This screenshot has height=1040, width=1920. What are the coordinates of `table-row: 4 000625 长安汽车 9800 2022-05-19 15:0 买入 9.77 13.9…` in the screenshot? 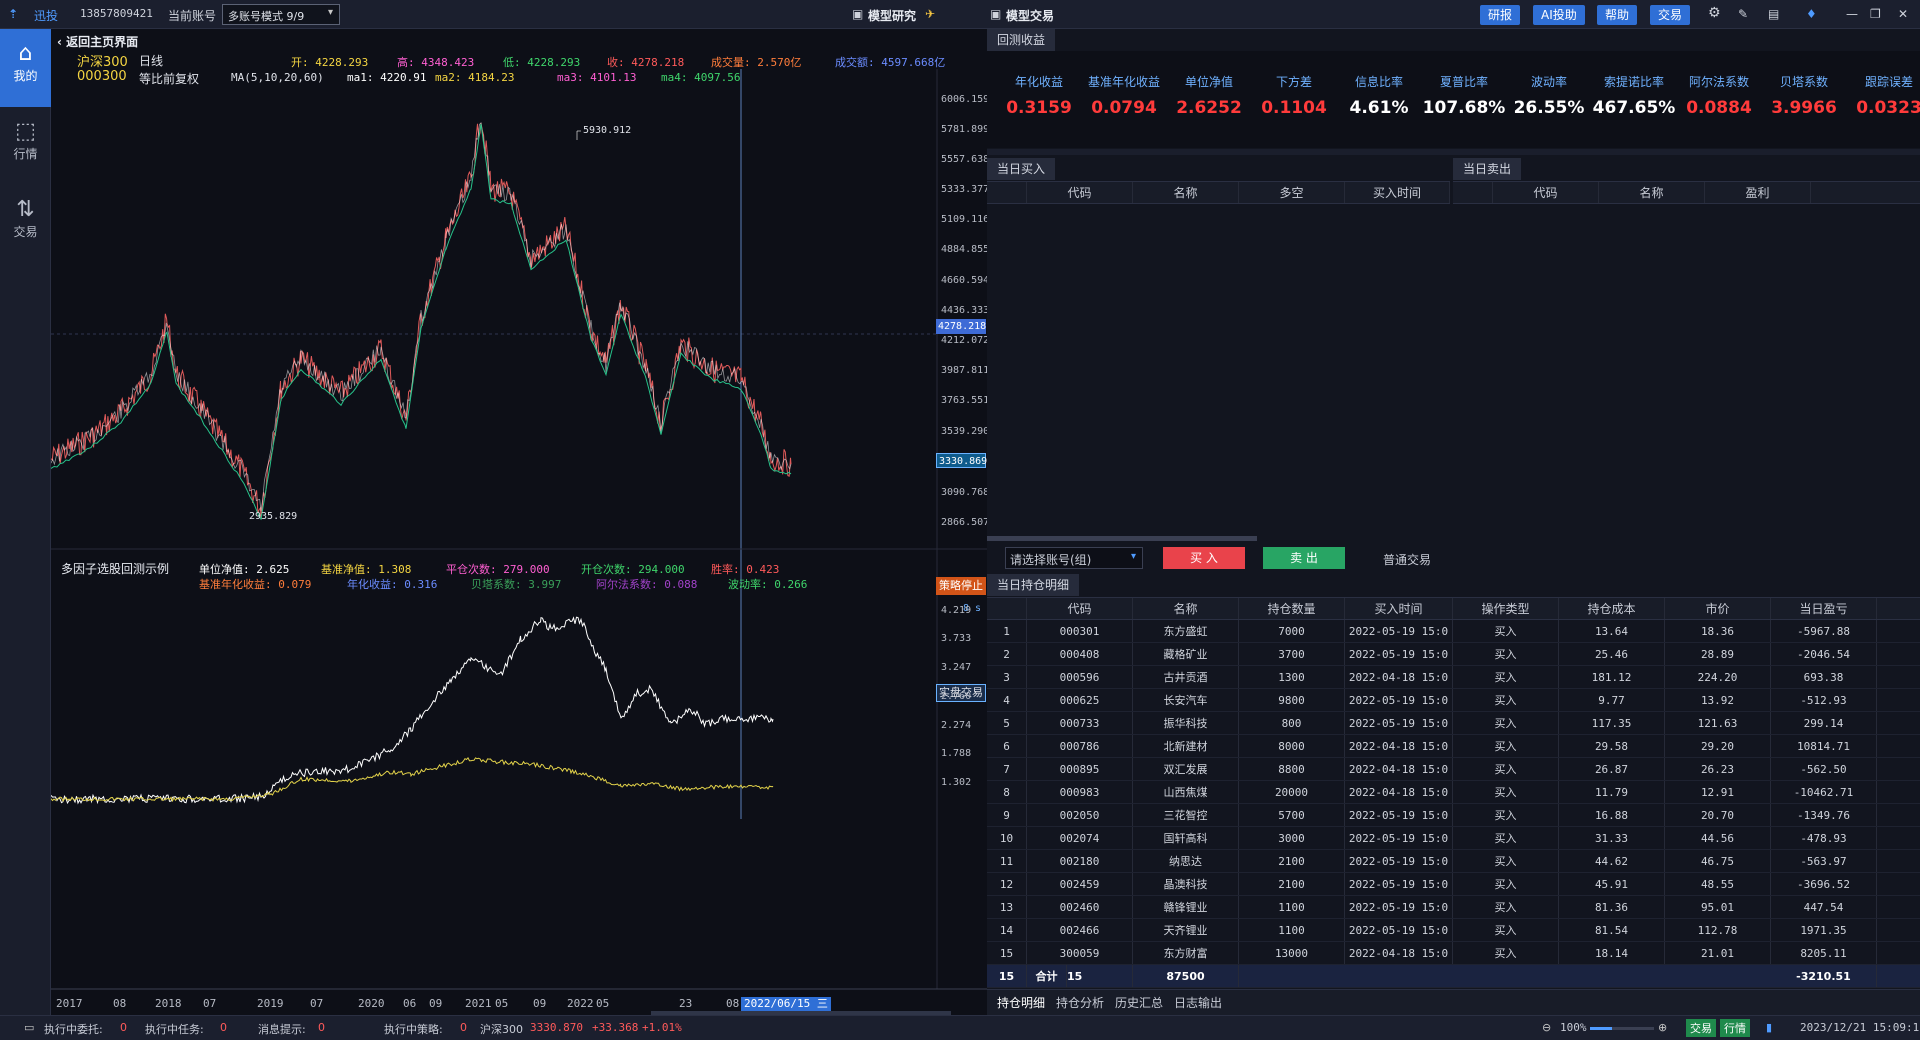 It's located at (1453, 700).